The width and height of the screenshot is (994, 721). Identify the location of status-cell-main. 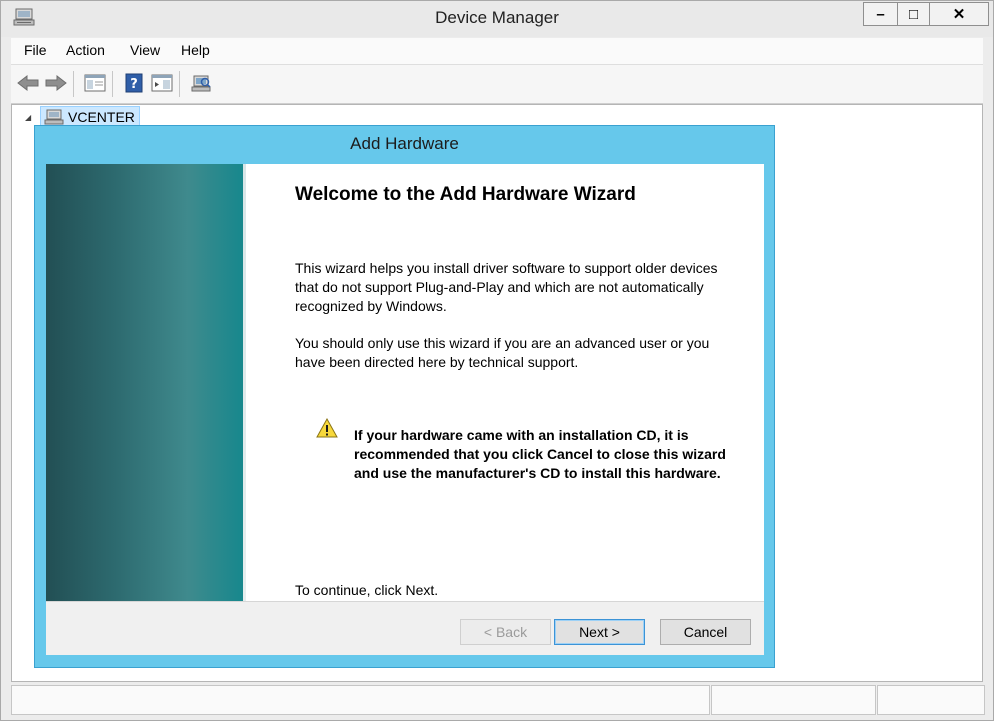
(360, 700).